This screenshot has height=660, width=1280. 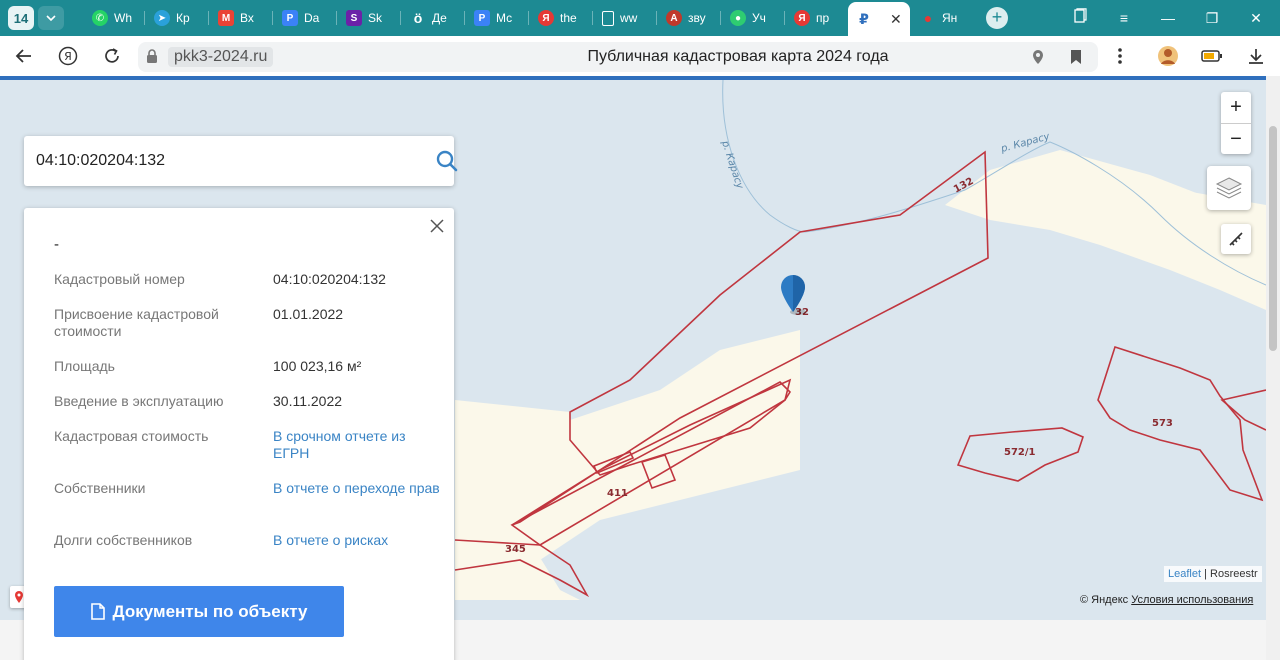 I want to click on avatar-icon, so click(x=1168, y=56).